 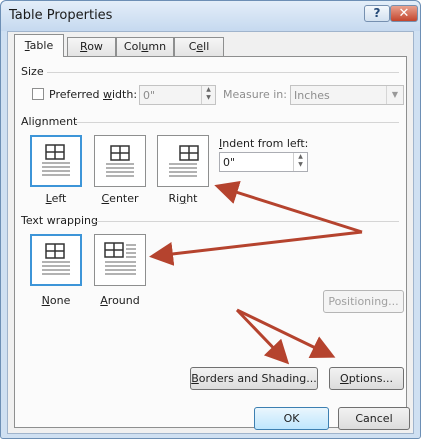 I want to click on tab-row-label: ow, so click(x=95, y=46).